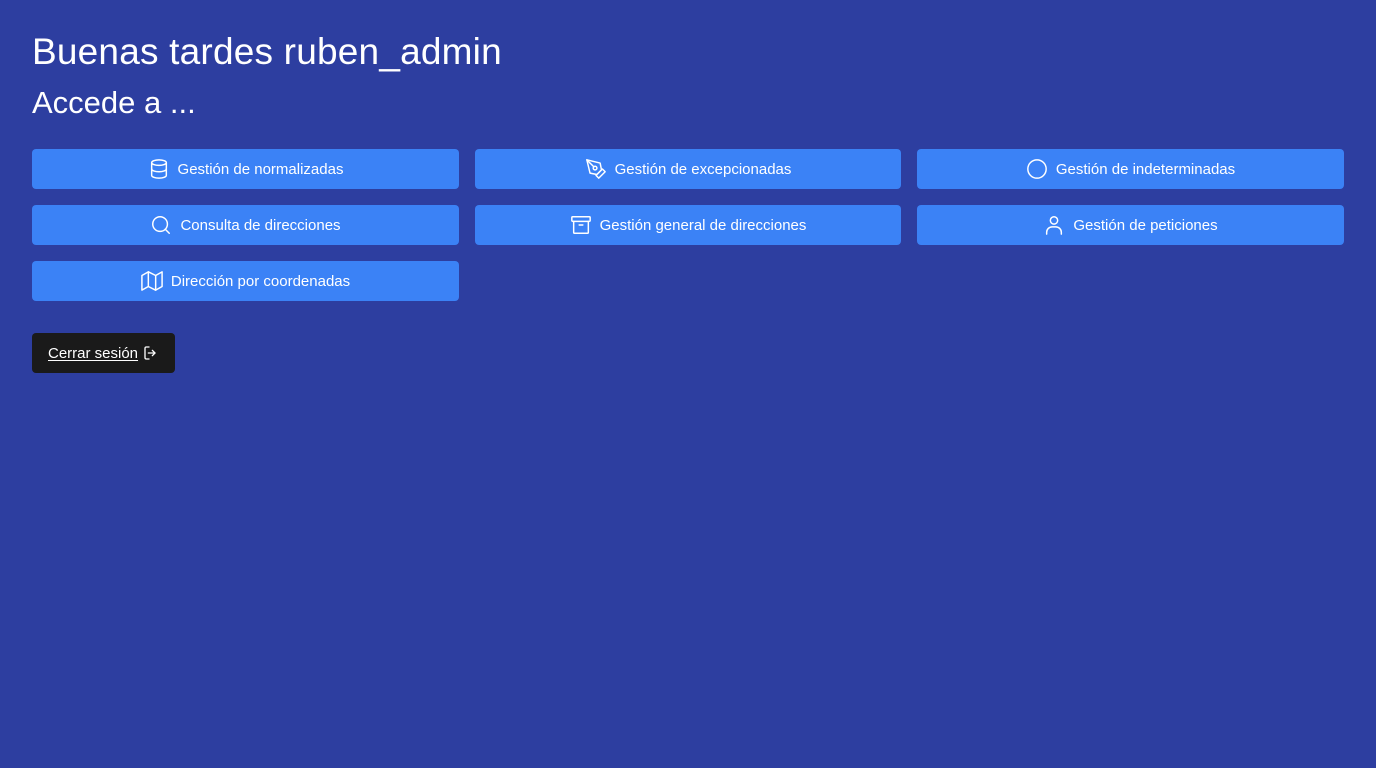  I want to click on logout-icon, so click(151, 353).